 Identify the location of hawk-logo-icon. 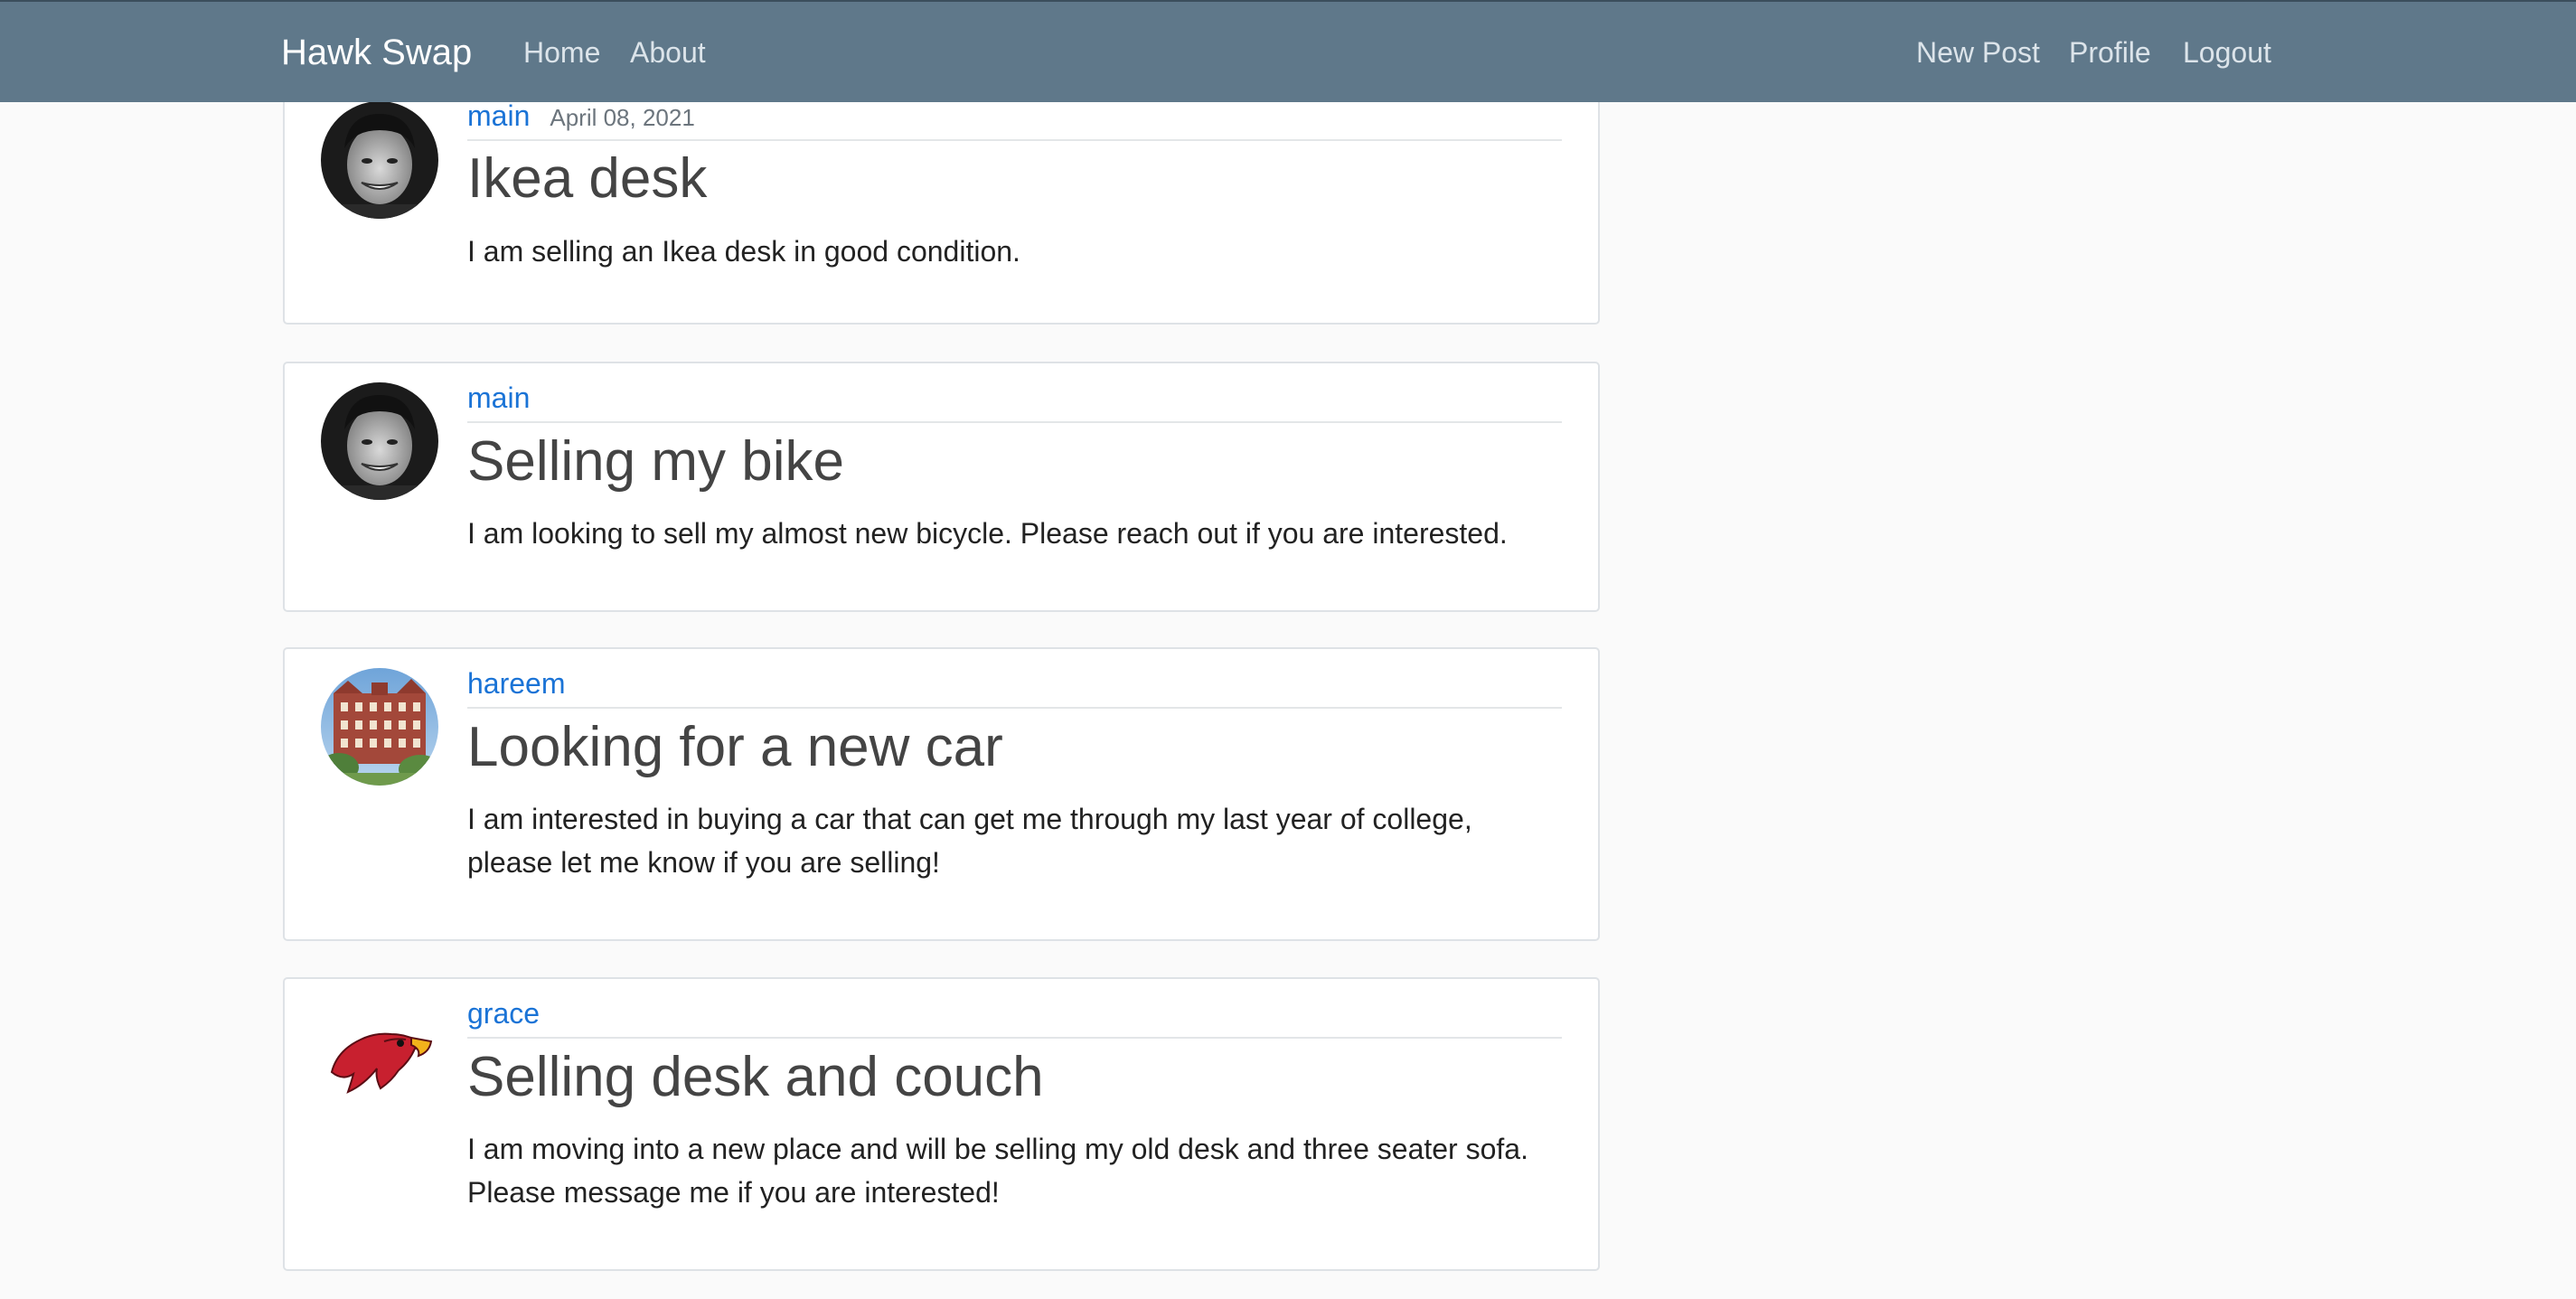
(379, 1056).